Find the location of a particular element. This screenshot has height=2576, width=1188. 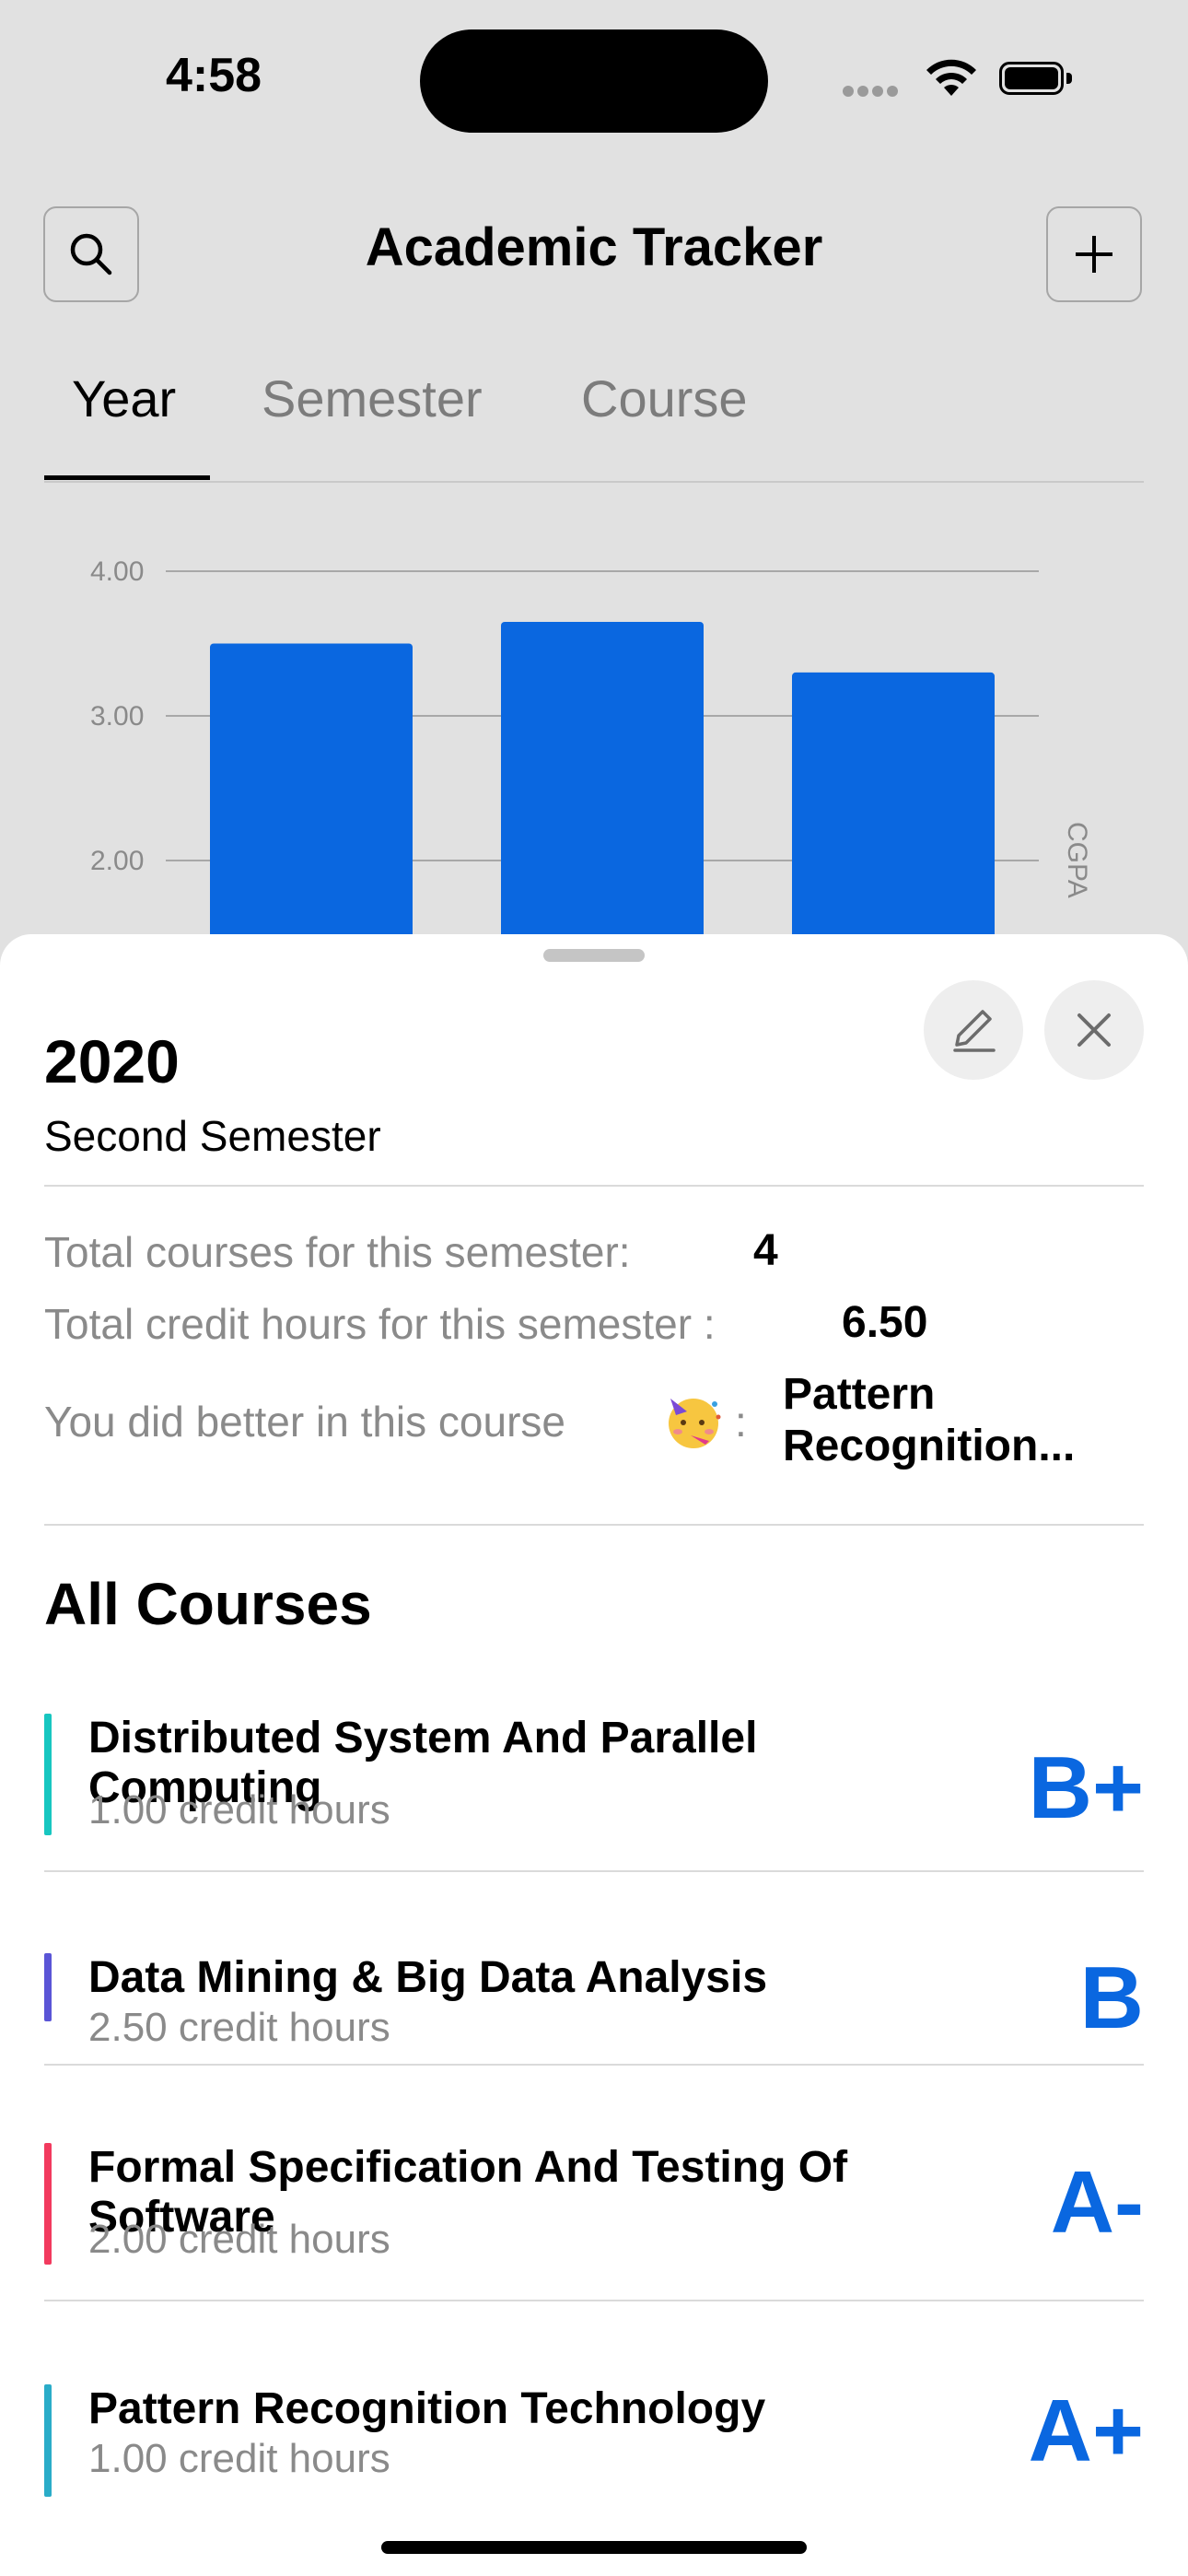

tab-bar: Year Semester Course is located at coordinates (594, 426).